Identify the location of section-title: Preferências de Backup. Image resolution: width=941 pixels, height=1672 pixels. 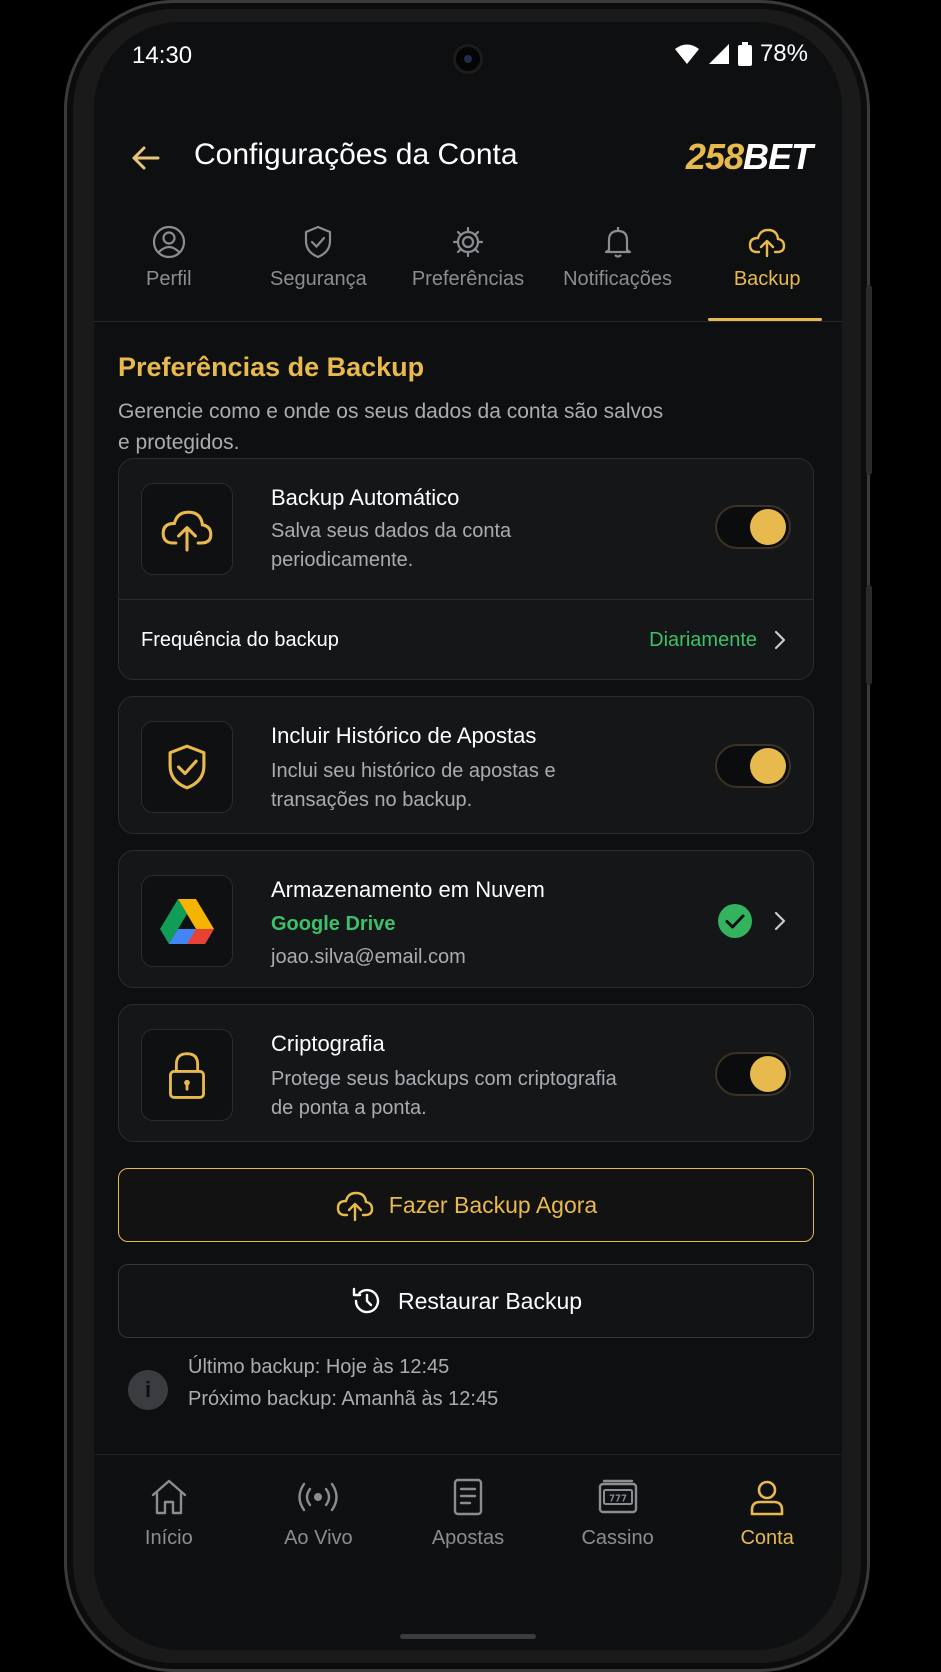
(271, 367).